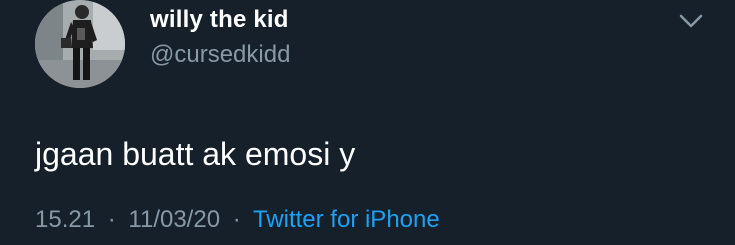  What do you see at coordinates (80, 44) in the screenshot?
I see `avatar` at bounding box center [80, 44].